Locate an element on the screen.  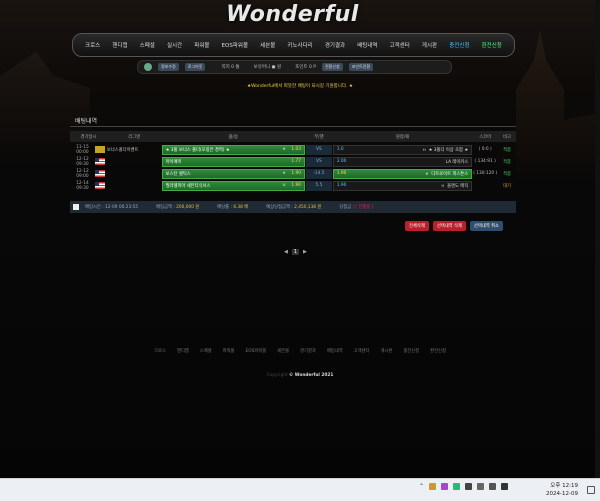
away-odds: 2.00 is located at coordinates (341, 161).